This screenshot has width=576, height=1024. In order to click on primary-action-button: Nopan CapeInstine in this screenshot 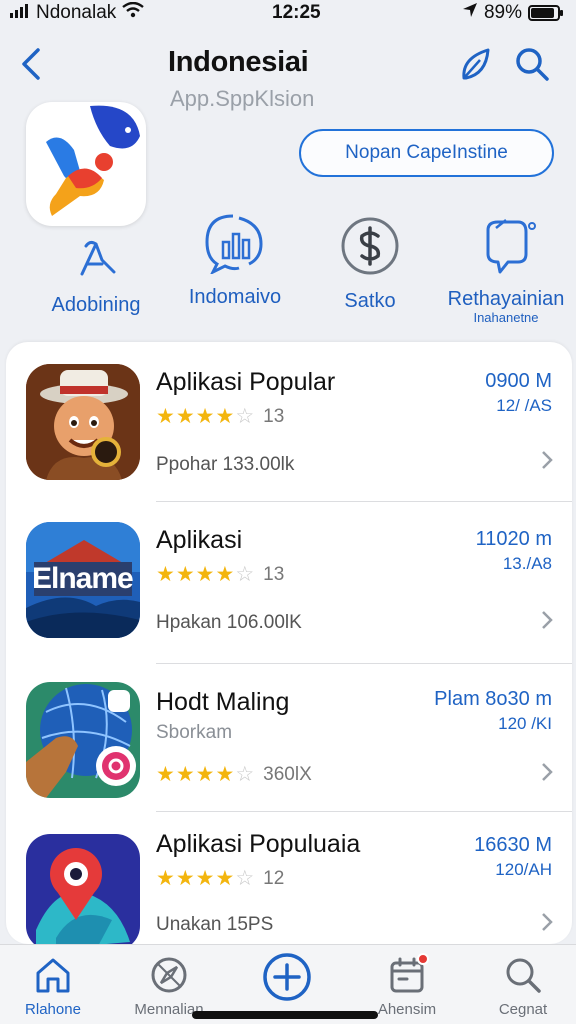, I will do `click(426, 153)`.